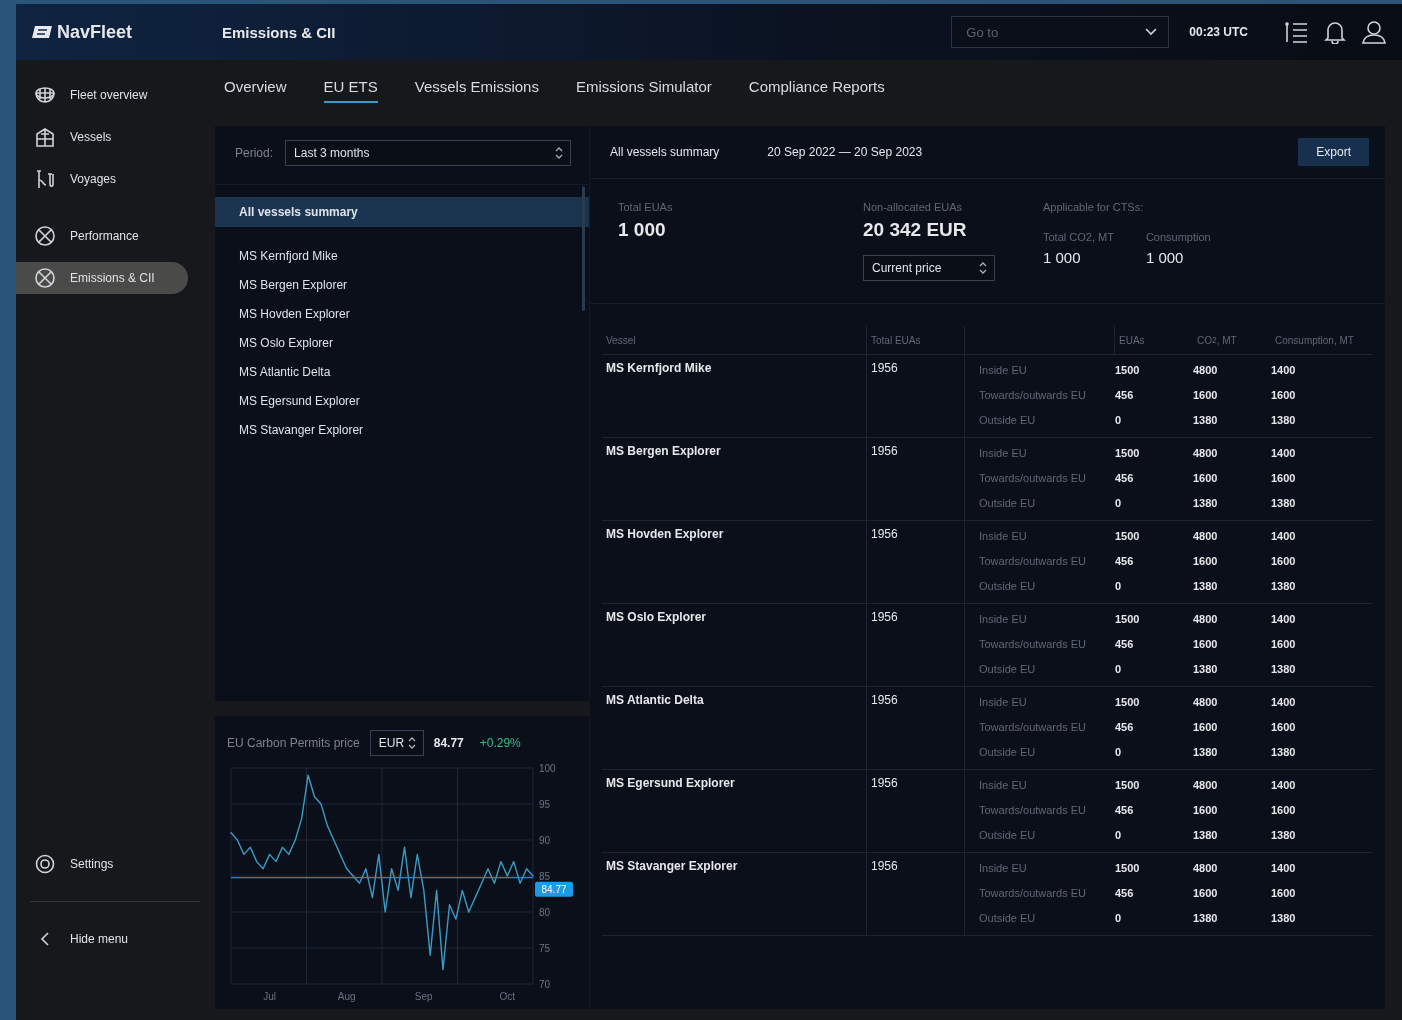 The width and height of the screenshot is (1402, 1020). I want to click on tab: Compliance Reports, so click(816, 87).